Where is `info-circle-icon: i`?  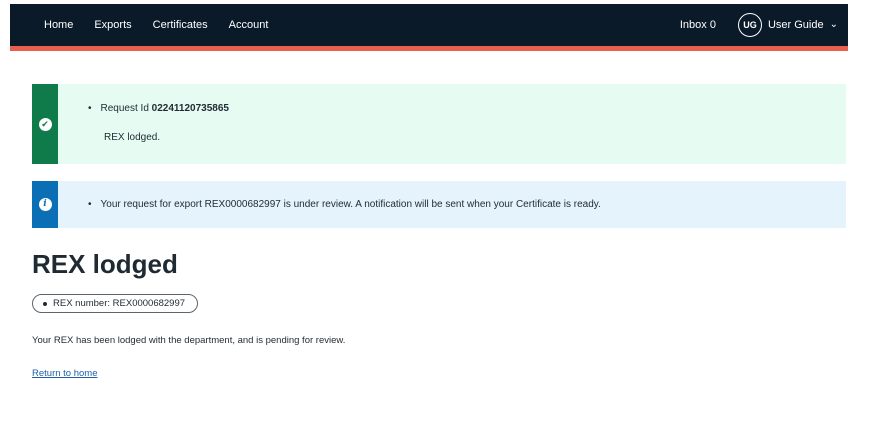 info-circle-icon: i is located at coordinates (45, 204).